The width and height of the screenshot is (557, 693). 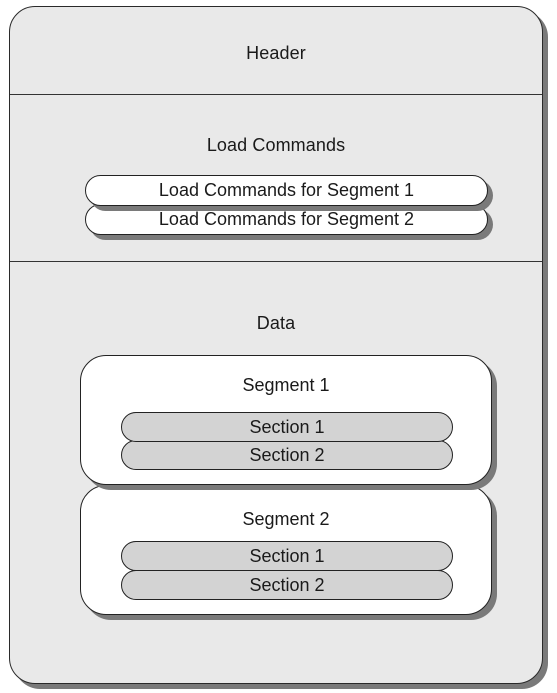 What do you see at coordinates (276, 323) in the screenshot?
I see `data-title: Data` at bounding box center [276, 323].